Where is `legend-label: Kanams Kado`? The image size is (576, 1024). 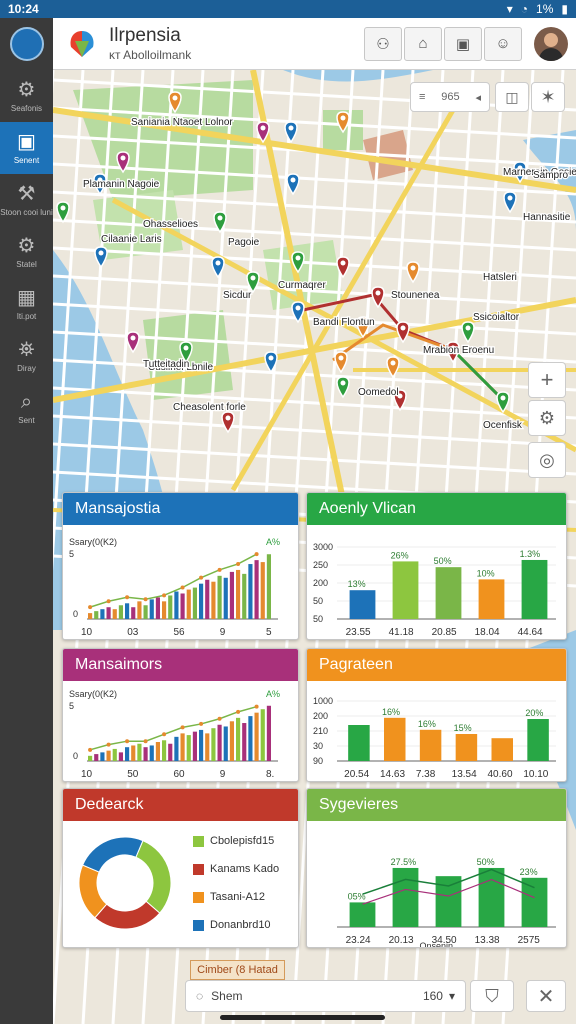
legend-label: Kanams Kado is located at coordinates (245, 869).